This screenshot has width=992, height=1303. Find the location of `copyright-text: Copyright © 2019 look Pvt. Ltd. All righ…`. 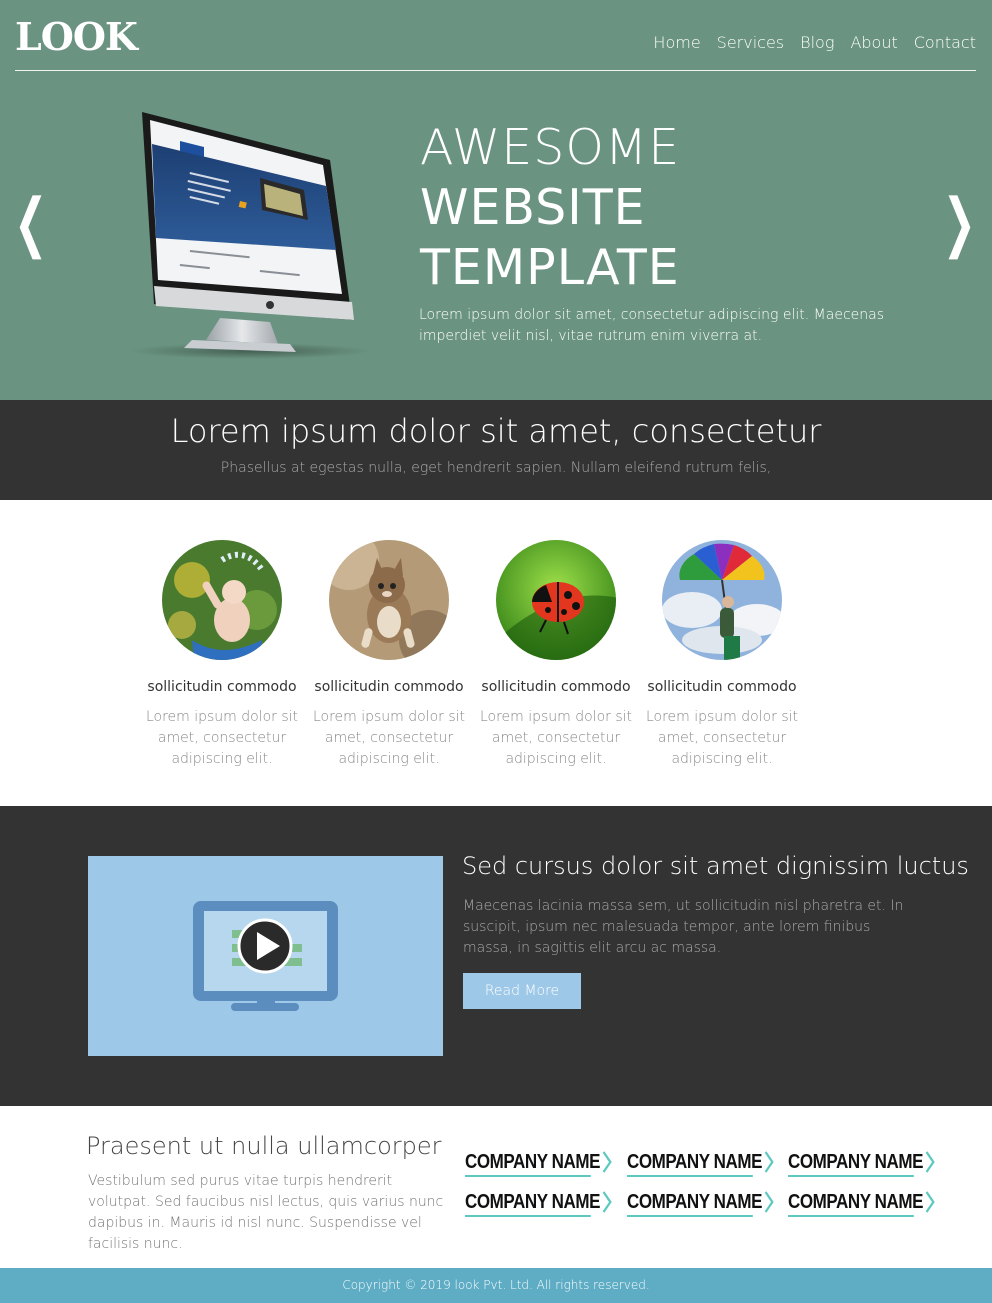

copyright-text: Copyright © 2019 look Pvt. Ltd. All righ… is located at coordinates (496, 1285).